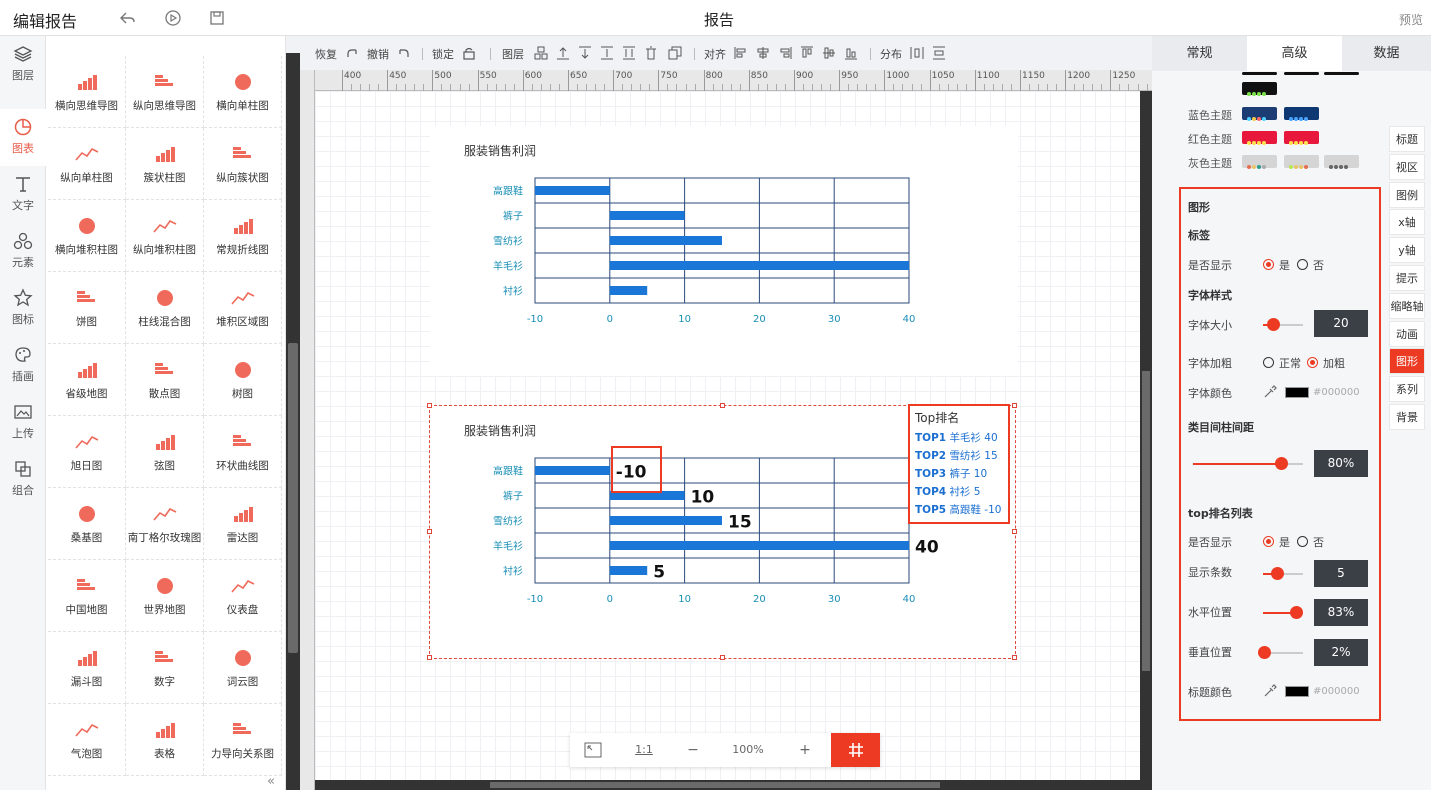 The width and height of the screenshot is (1431, 790). I want to click on distribute-button: 分布, so click(891, 54).